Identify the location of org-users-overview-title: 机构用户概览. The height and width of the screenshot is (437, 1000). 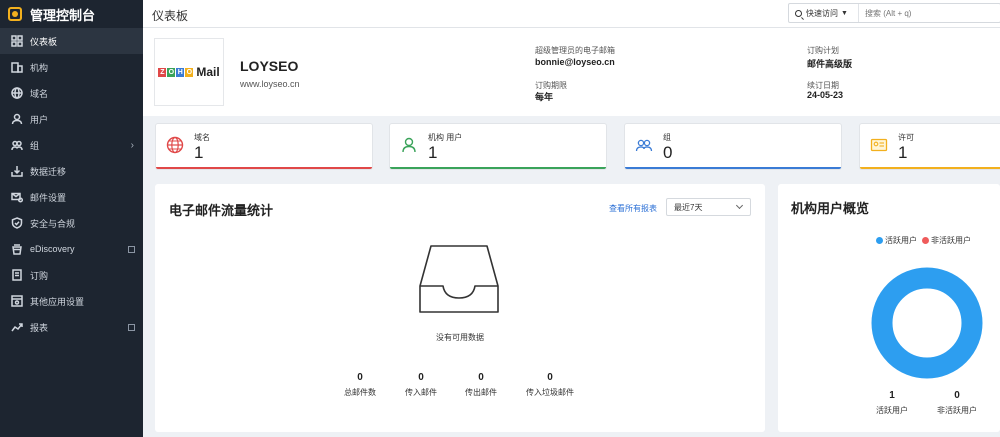
(830, 208).